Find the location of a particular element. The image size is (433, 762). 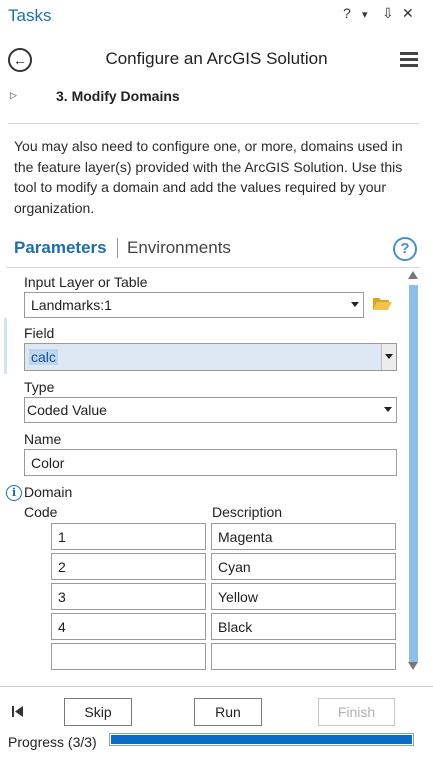

description-value: Black is located at coordinates (235, 626).